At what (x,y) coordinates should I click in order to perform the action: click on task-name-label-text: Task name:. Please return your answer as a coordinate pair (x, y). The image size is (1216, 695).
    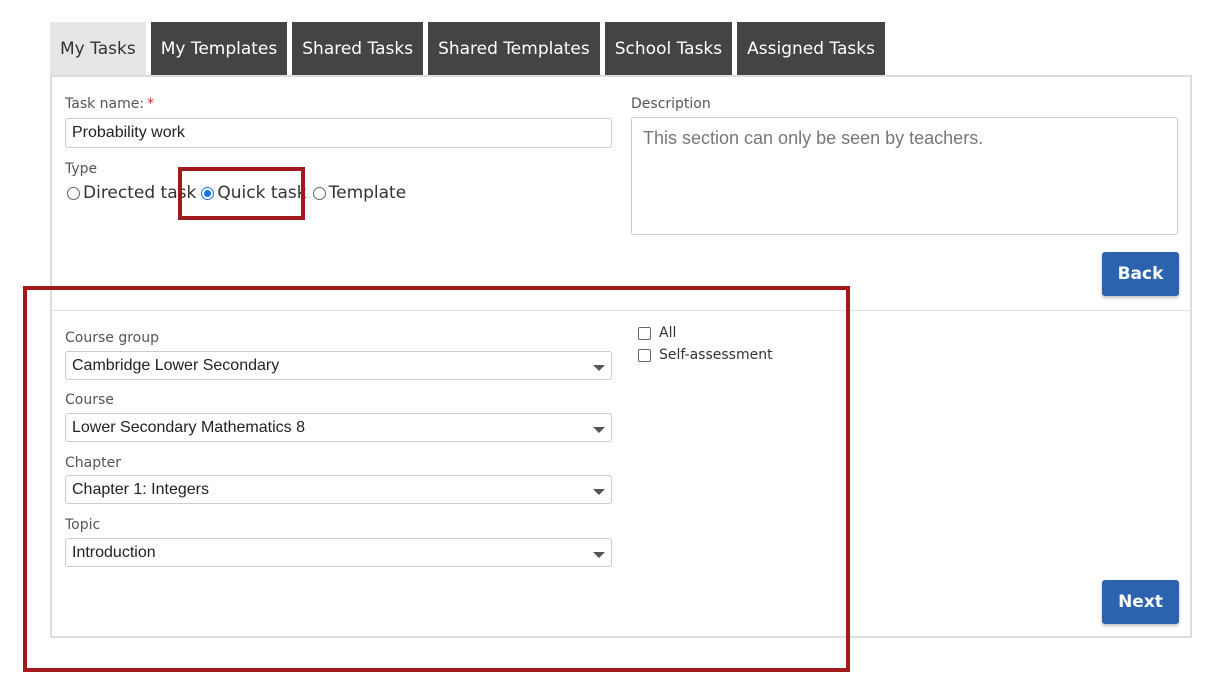
    Looking at the image, I should click on (105, 104).